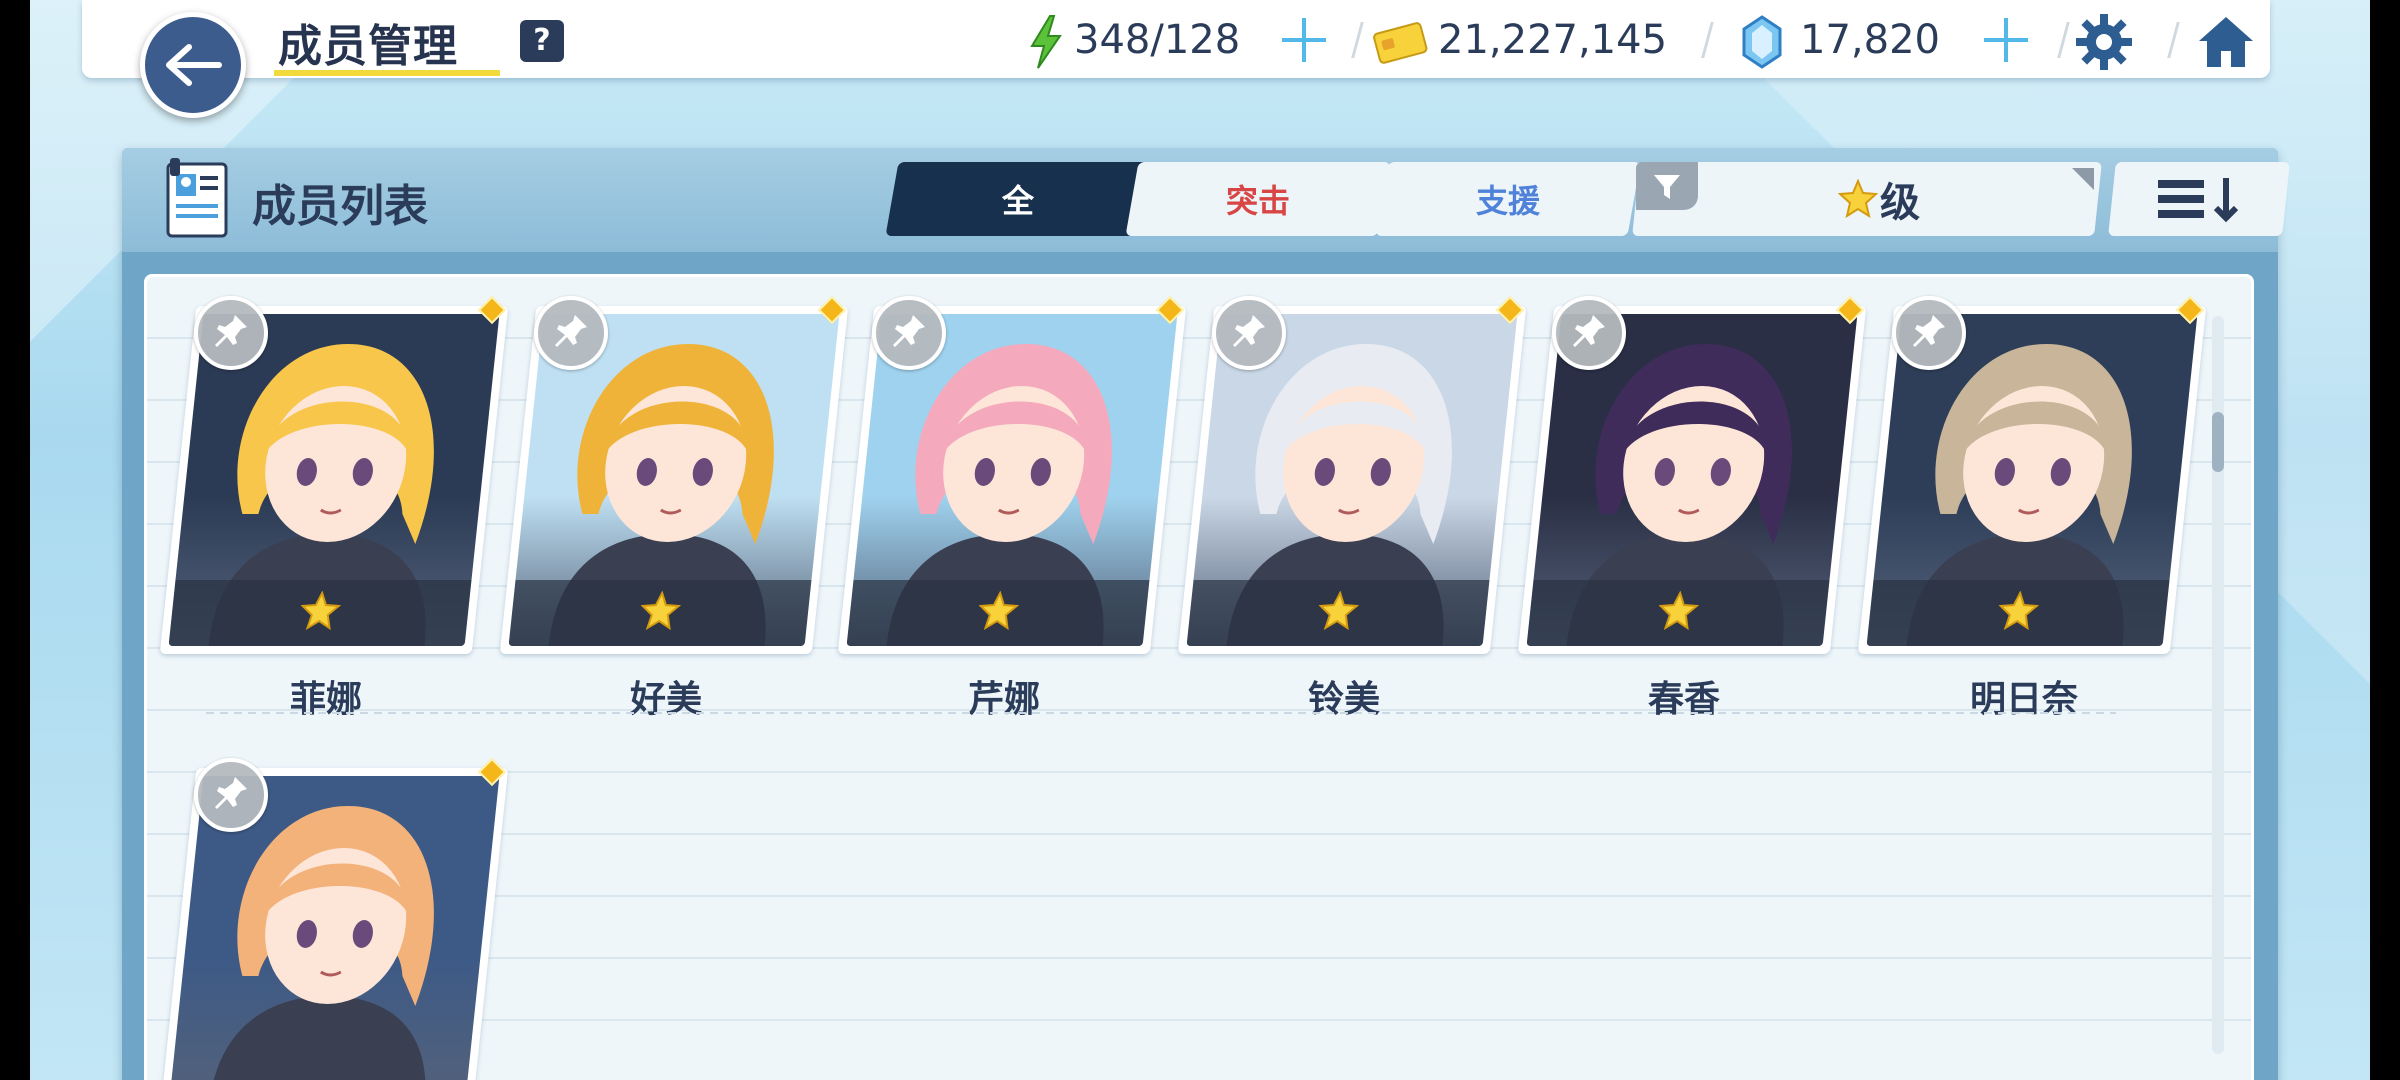 The width and height of the screenshot is (2400, 1080). I want to click on tab-all-label: 全, so click(1017, 201).